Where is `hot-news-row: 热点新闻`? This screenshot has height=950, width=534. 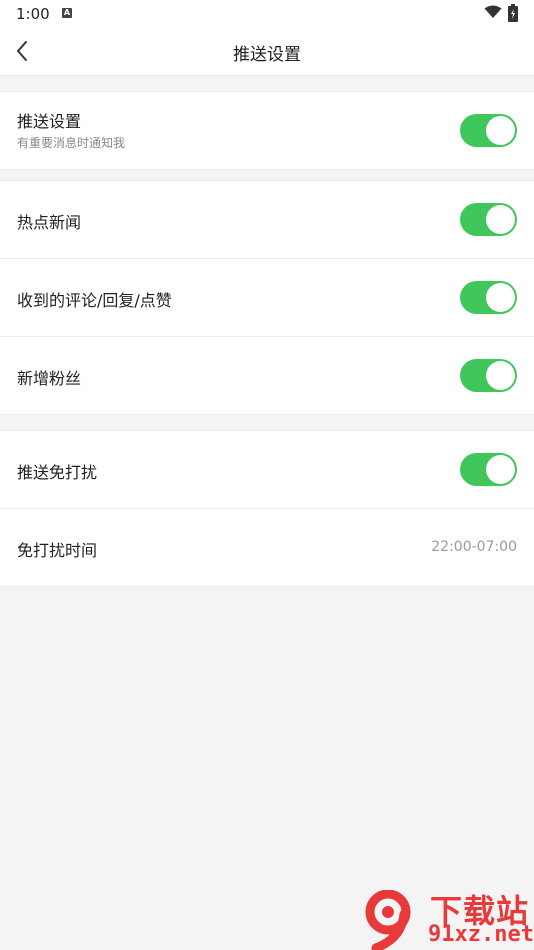
hot-news-row: 热点新闻 is located at coordinates (267, 220).